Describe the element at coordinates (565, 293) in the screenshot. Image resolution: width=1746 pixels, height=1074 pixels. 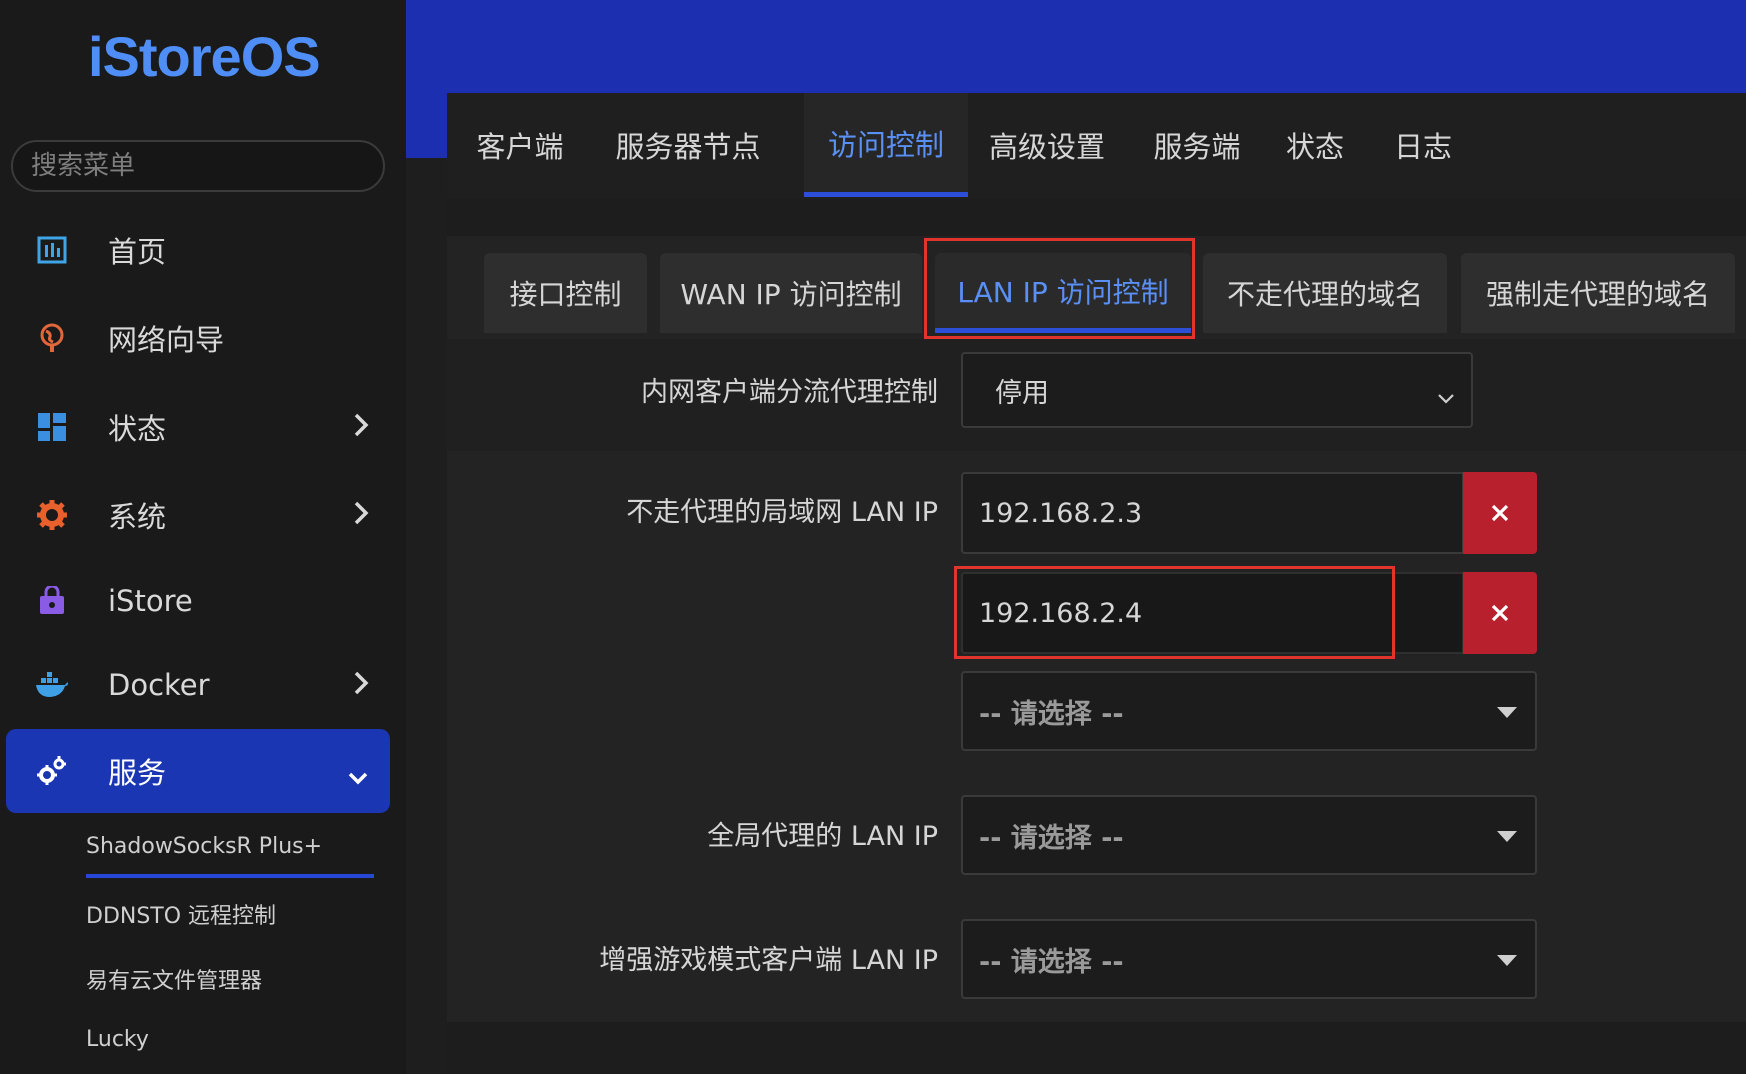
I see `subtab-interface-control: 接口控制` at that location.